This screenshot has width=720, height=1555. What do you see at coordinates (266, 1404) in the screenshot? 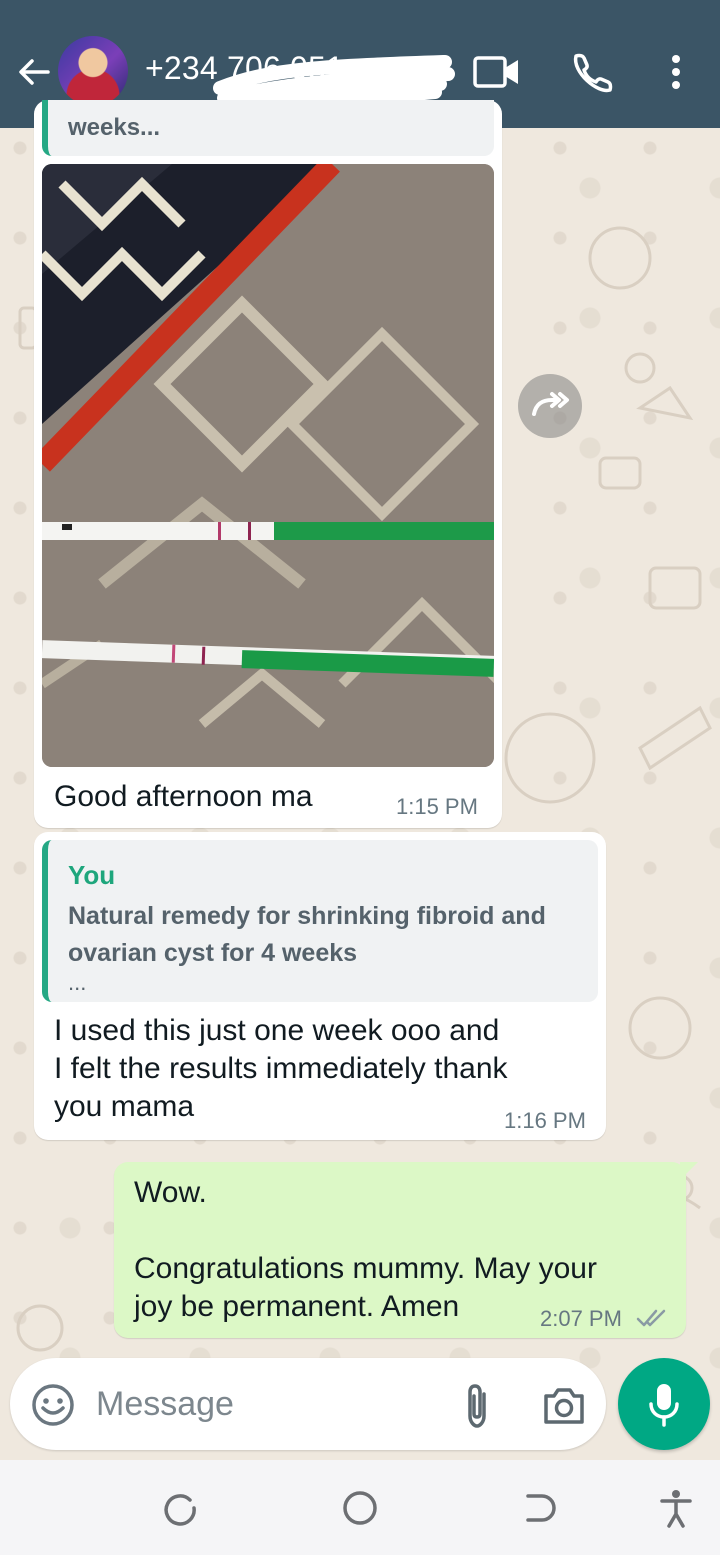
I see `message-input` at bounding box center [266, 1404].